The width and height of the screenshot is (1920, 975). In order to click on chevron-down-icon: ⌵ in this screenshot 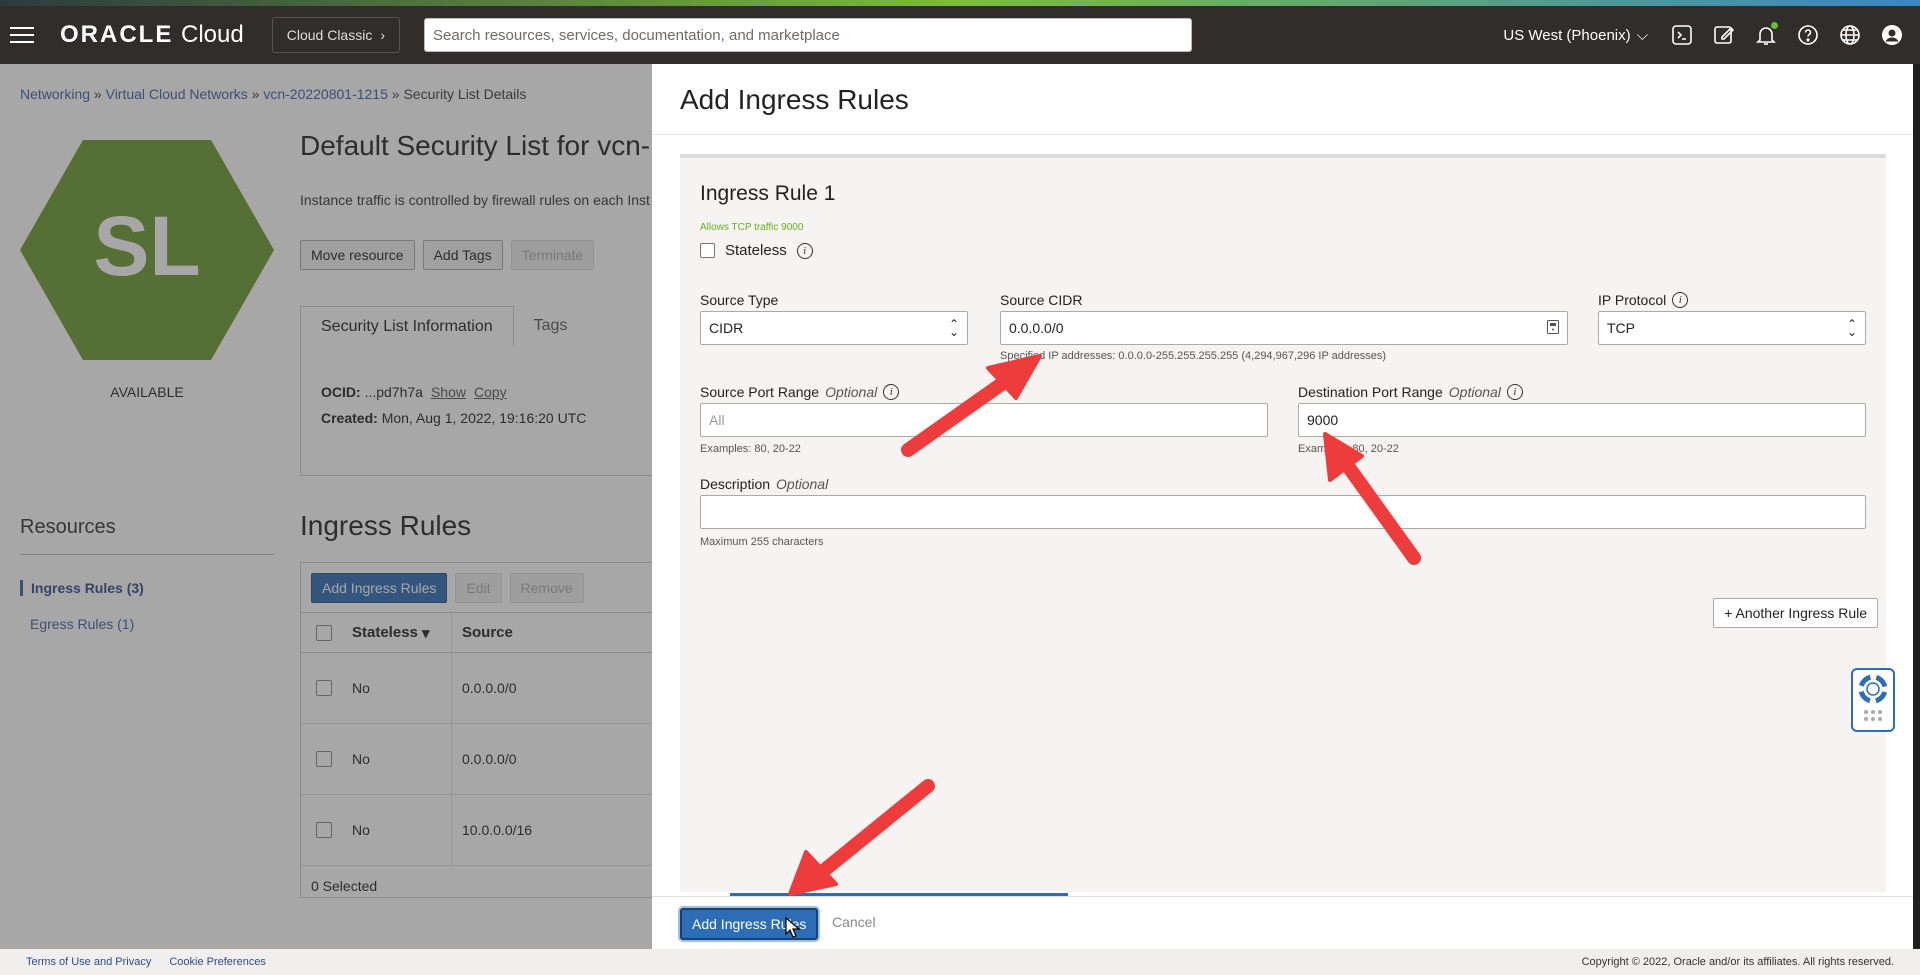, I will do `click(1642, 35)`.